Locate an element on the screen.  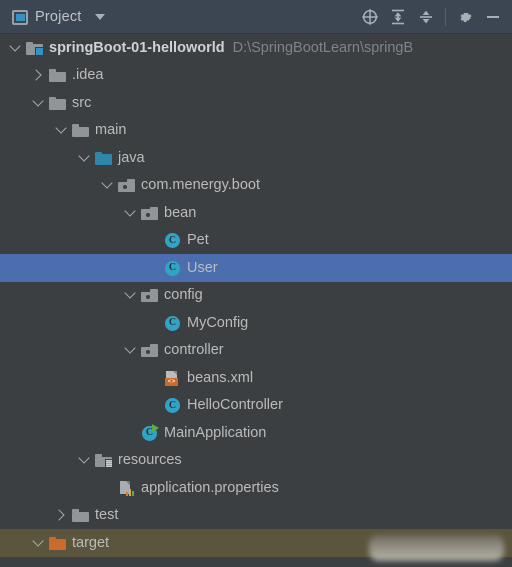
java-runnable-class-icon: C is located at coordinates (150, 432).